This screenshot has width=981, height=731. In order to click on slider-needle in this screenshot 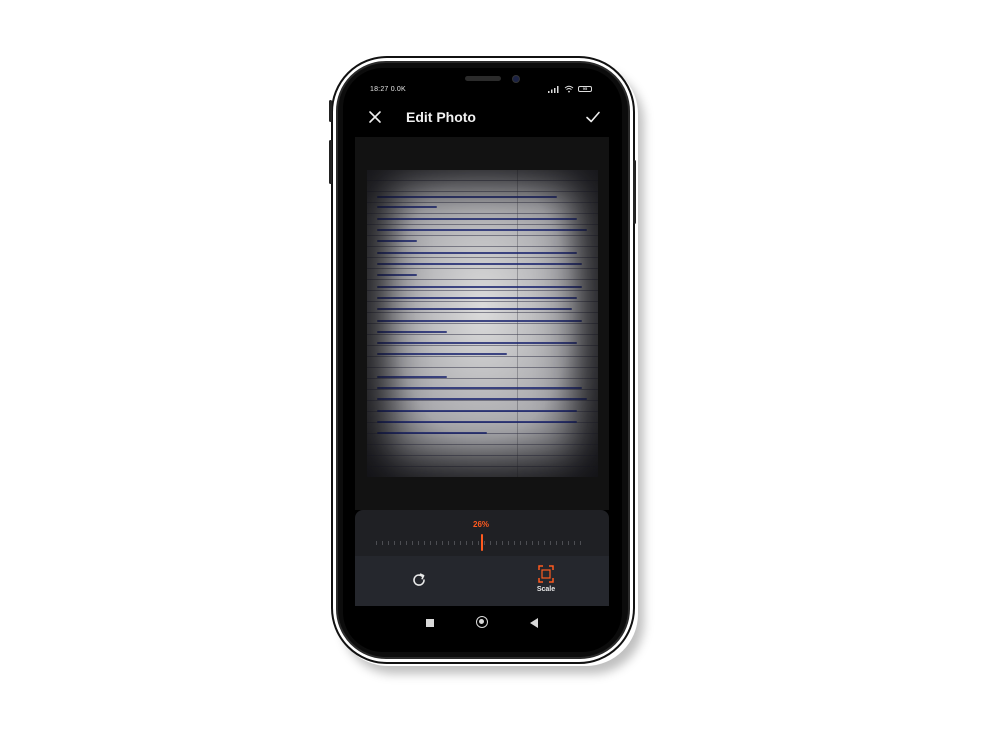, I will do `click(482, 542)`.